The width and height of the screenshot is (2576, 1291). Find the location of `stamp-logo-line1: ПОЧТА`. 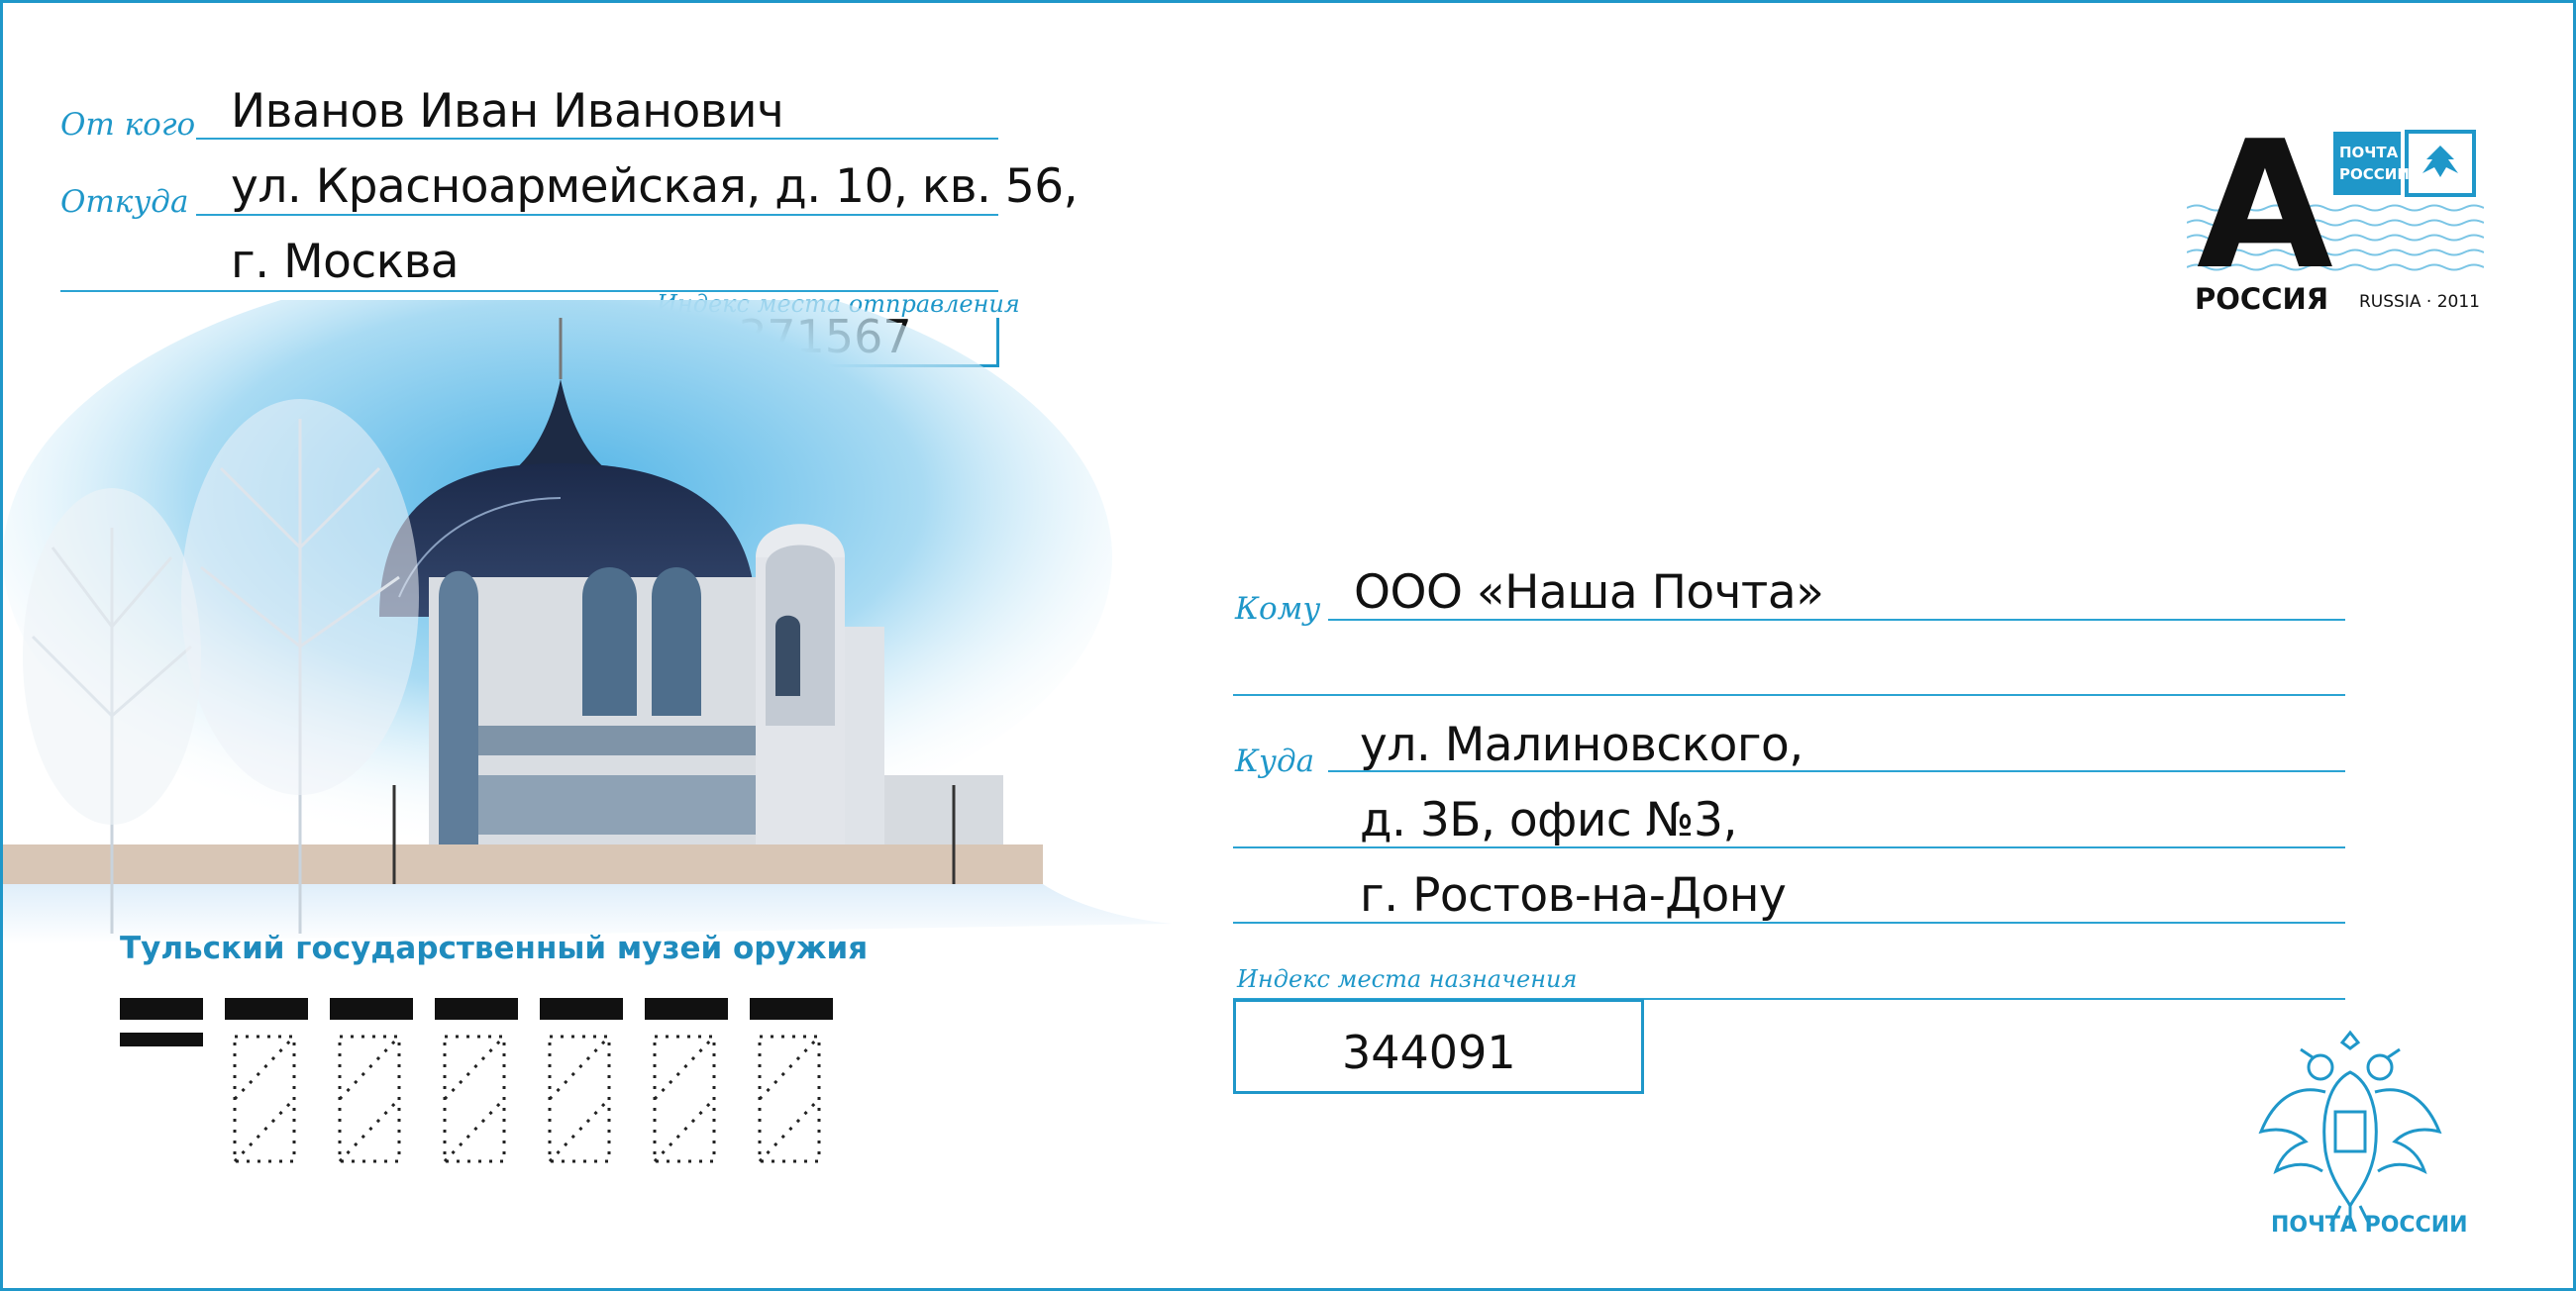

stamp-logo-line1: ПОЧТА is located at coordinates (2369, 152).